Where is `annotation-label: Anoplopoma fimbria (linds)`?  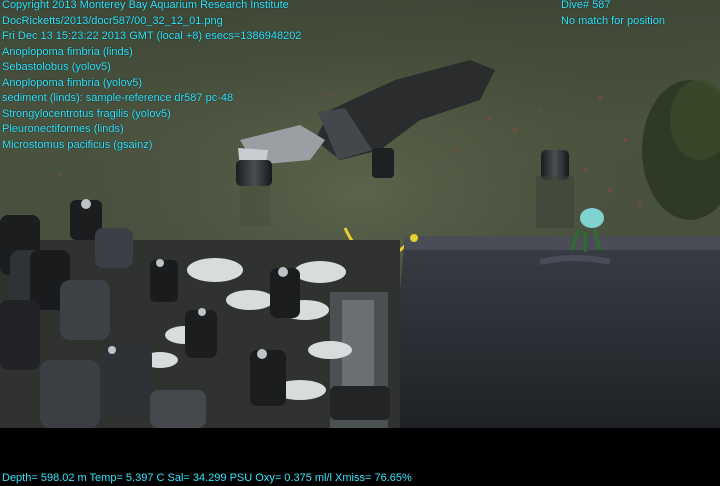 annotation-label: Anoplopoma fimbria (linds) is located at coordinates (67, 51).